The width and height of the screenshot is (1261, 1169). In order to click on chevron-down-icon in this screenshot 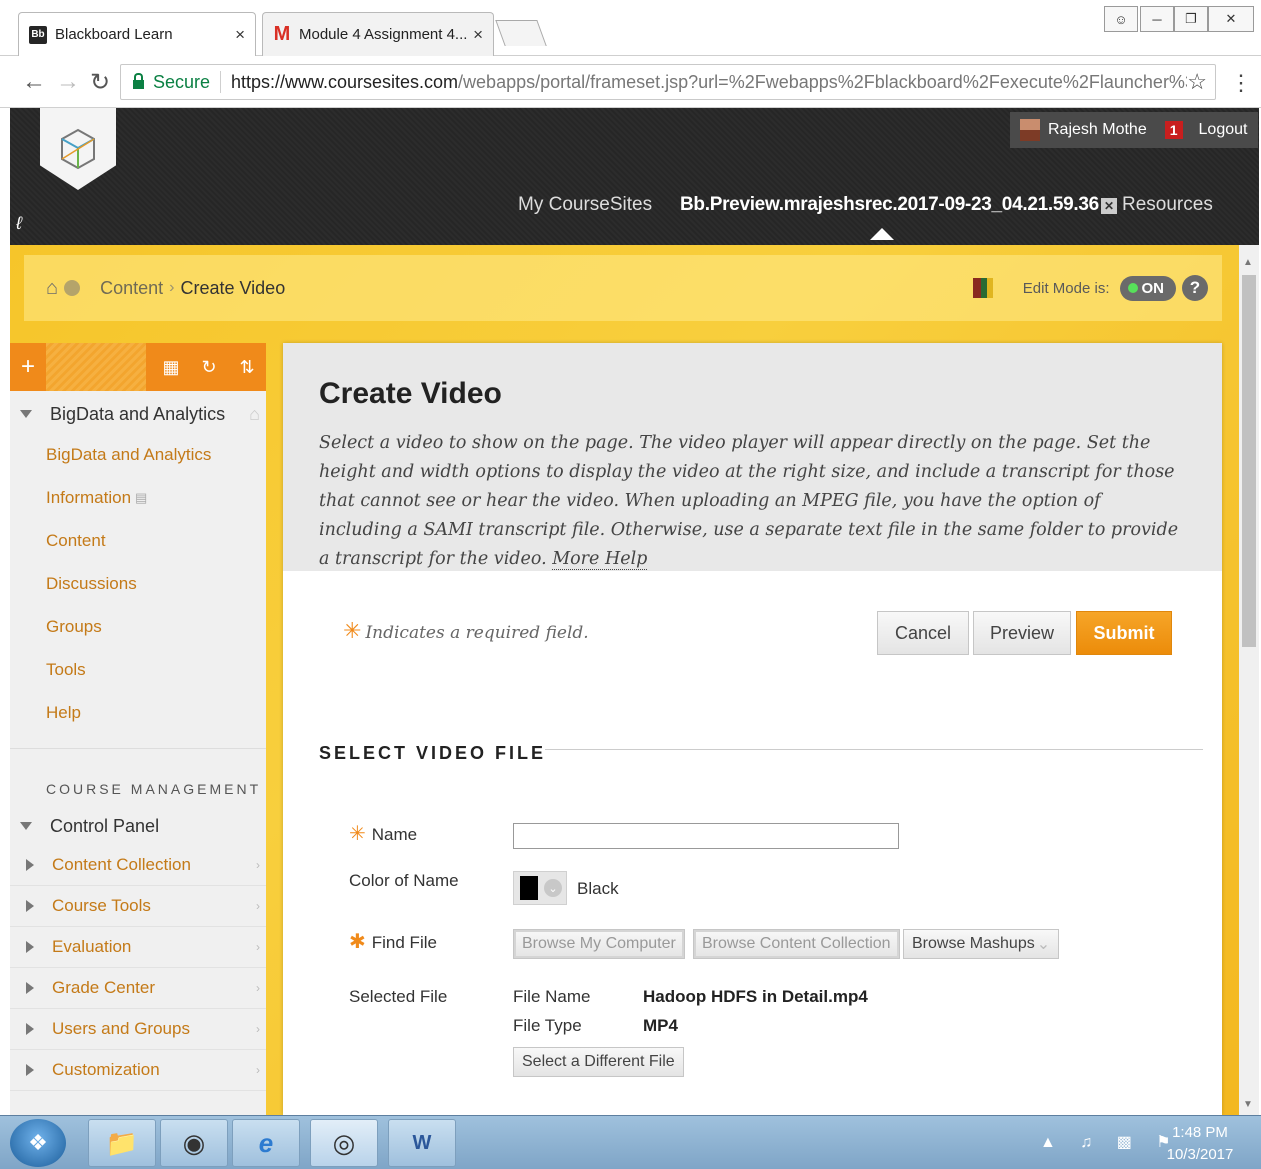, I will do `click(72, 288)`.